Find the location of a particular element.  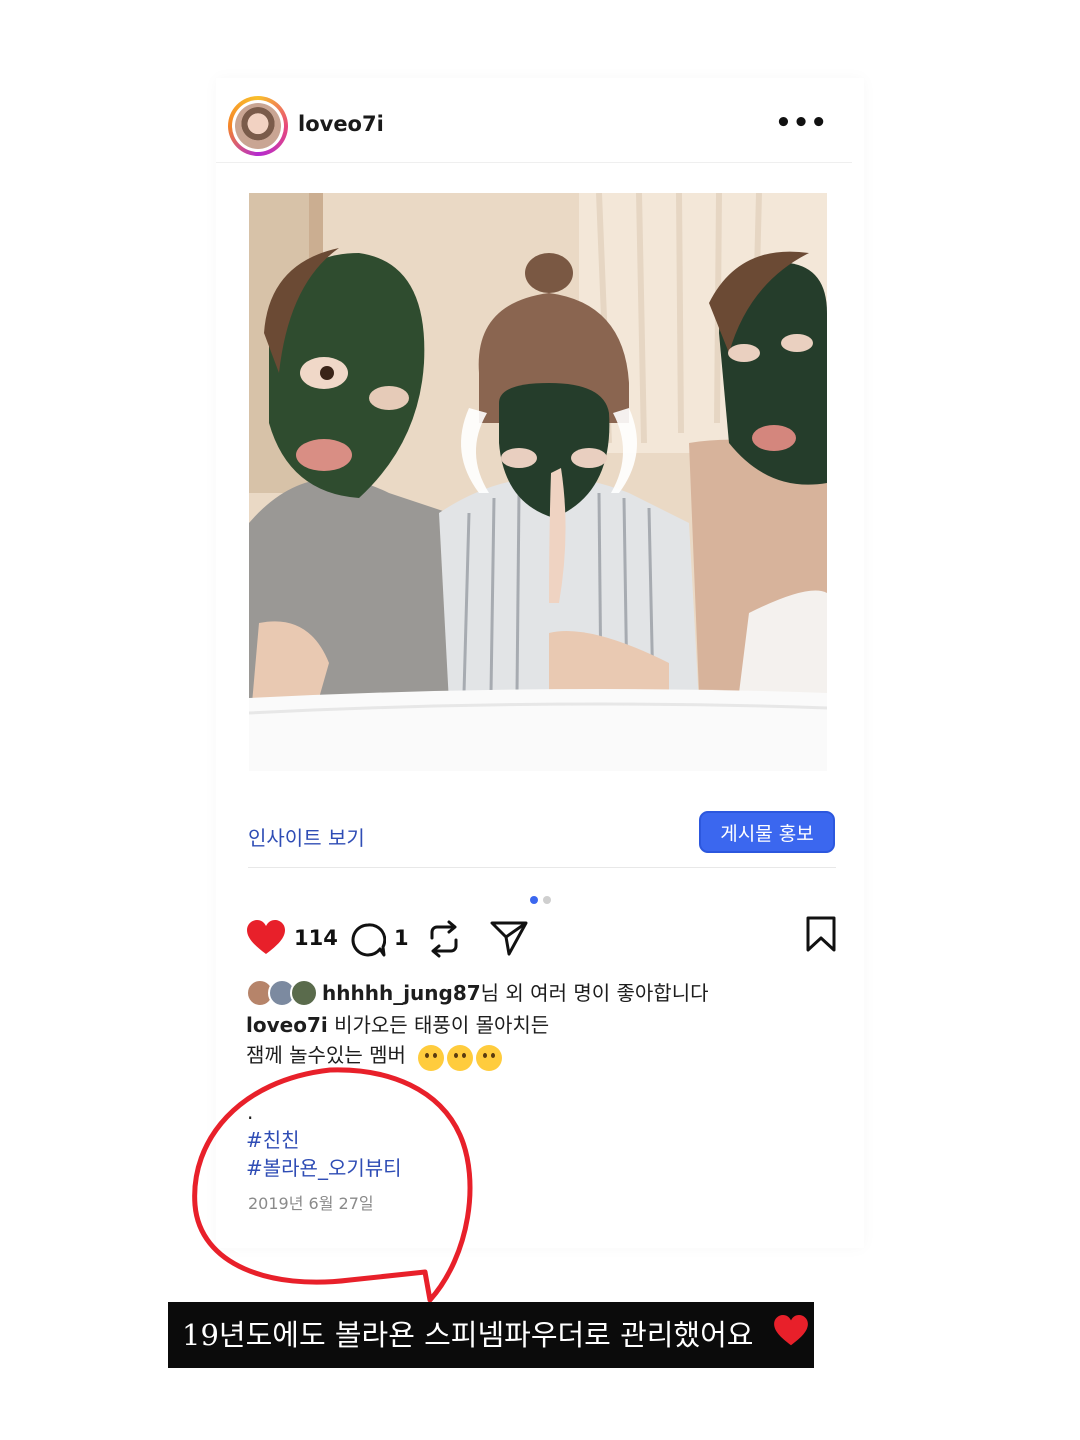

star-struck-emoji is located at coordinates (460, 1058).